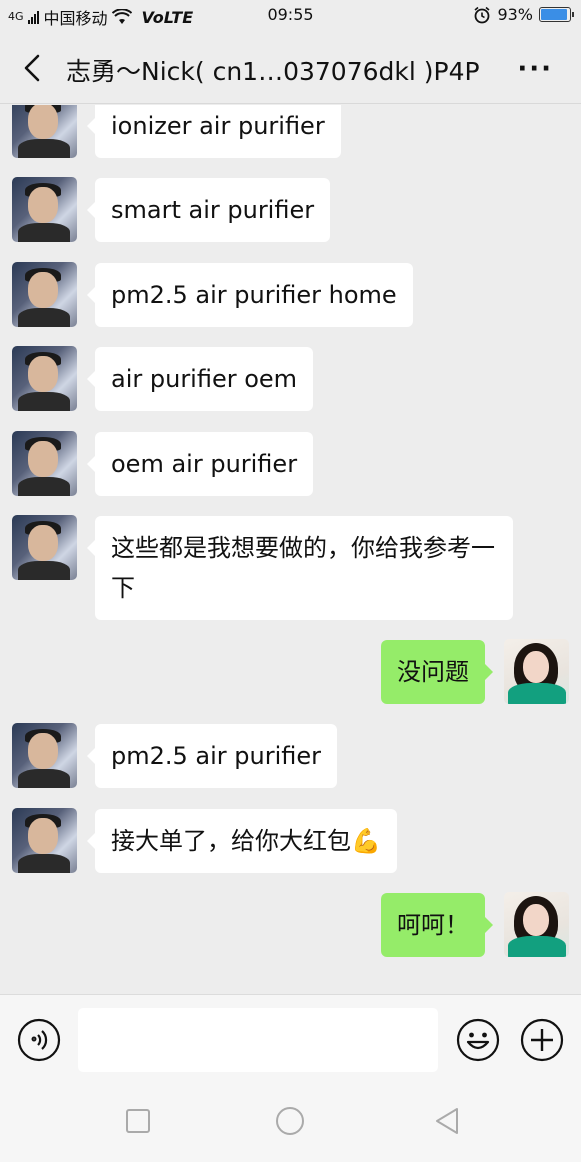 The height and width of the screenshot is (1162, 581). I want to click on chat-header: 志勇～Nick( cn1…037076dkl )P4P ···, so click(290, 68).